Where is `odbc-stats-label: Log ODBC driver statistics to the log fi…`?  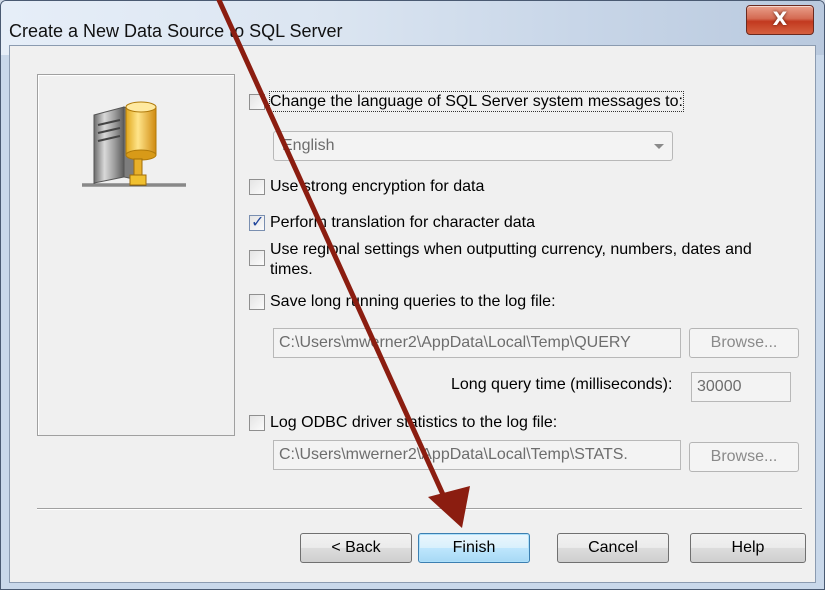 odbc-stats-label: Log ODBC driver statistics to the log fi… is located at coordinates (413, 422).